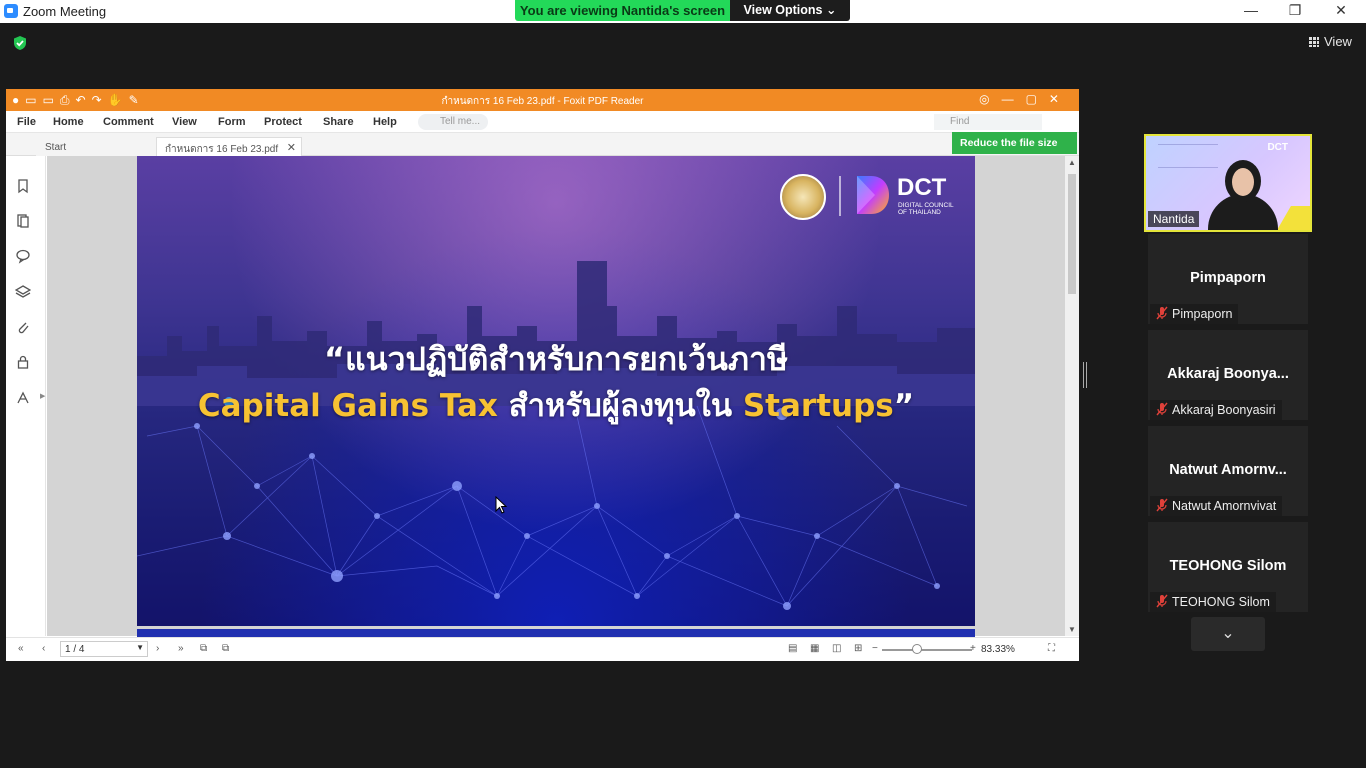  I want to click on participant-footer: Pimpaporn, so click(1194, 314).